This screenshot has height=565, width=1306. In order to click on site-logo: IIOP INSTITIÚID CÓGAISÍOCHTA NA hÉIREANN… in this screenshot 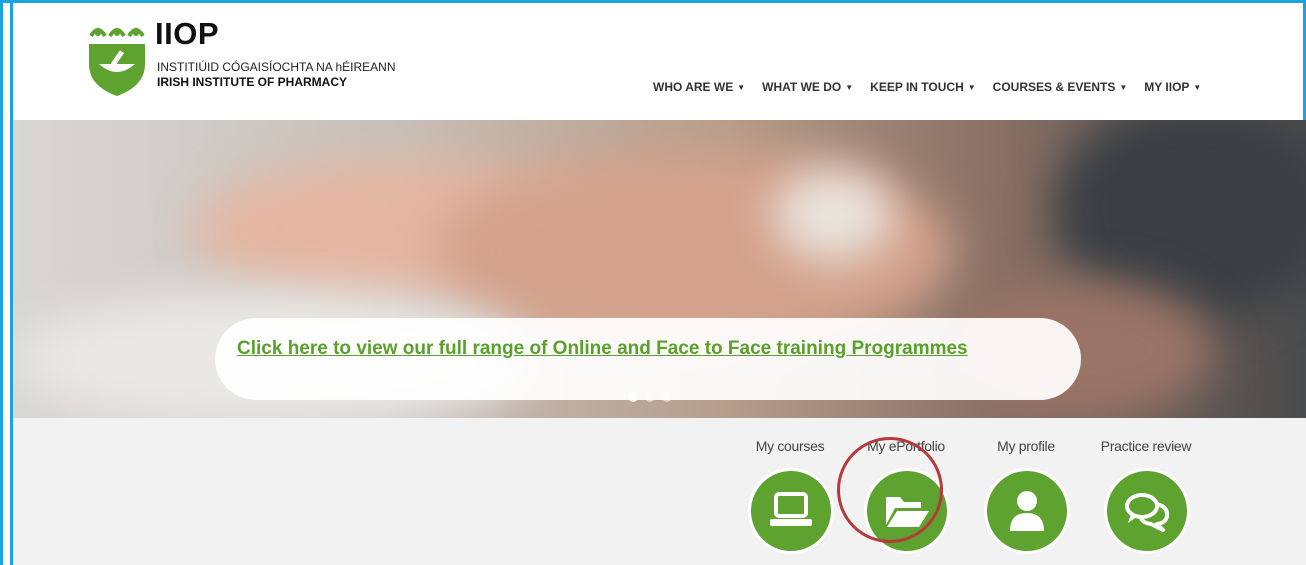, I will do `click(255, 58)`.